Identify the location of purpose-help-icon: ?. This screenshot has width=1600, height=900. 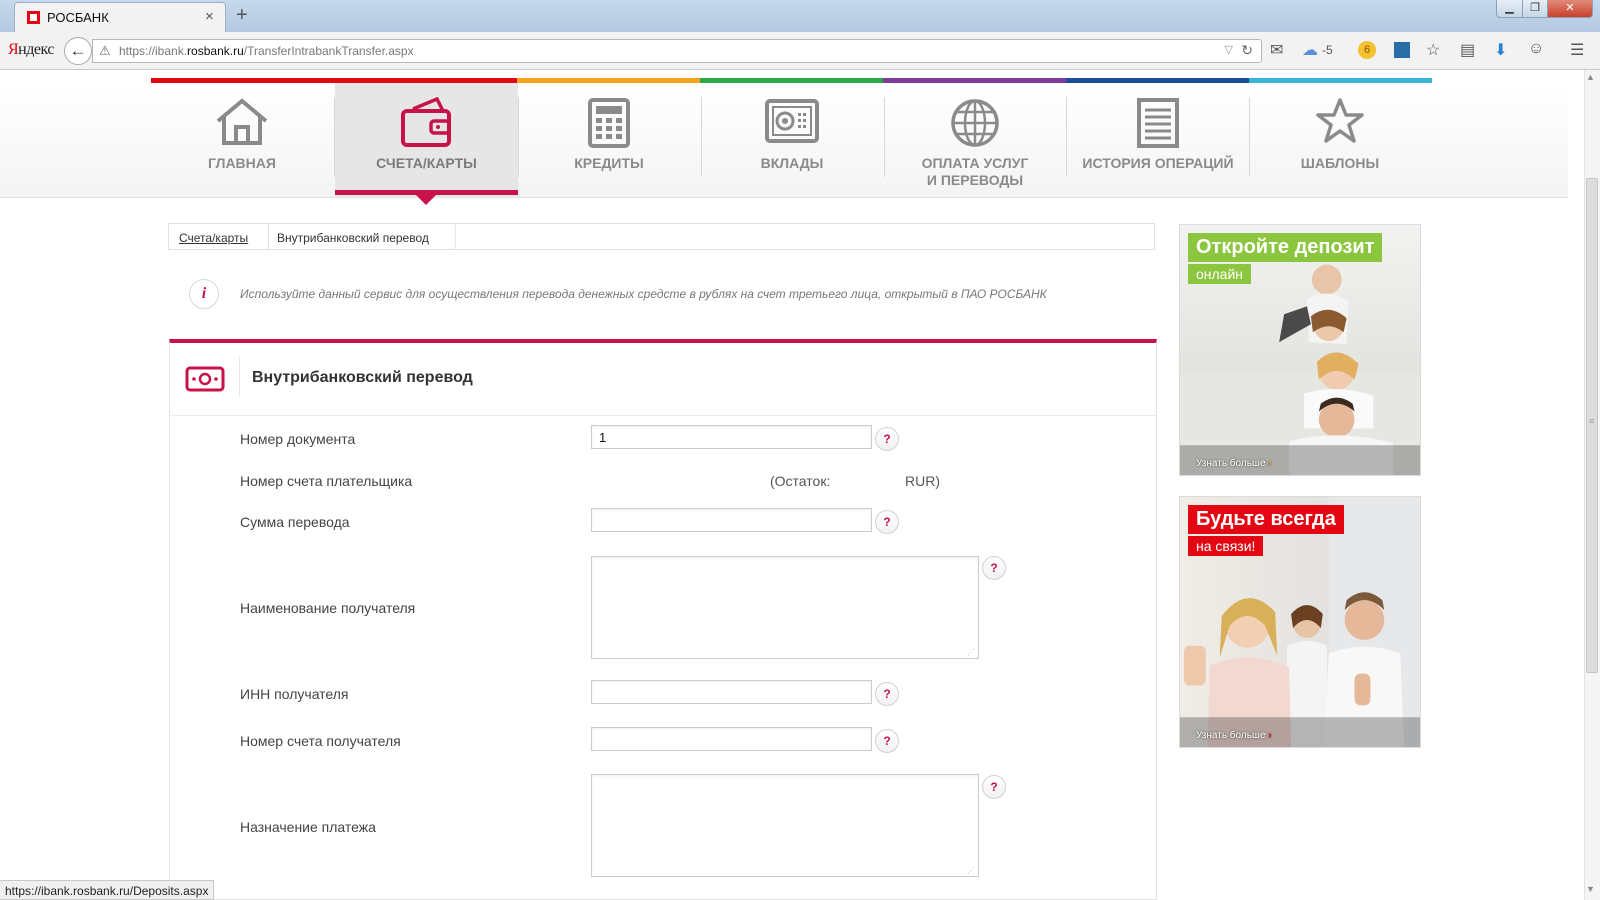
(994, 787).